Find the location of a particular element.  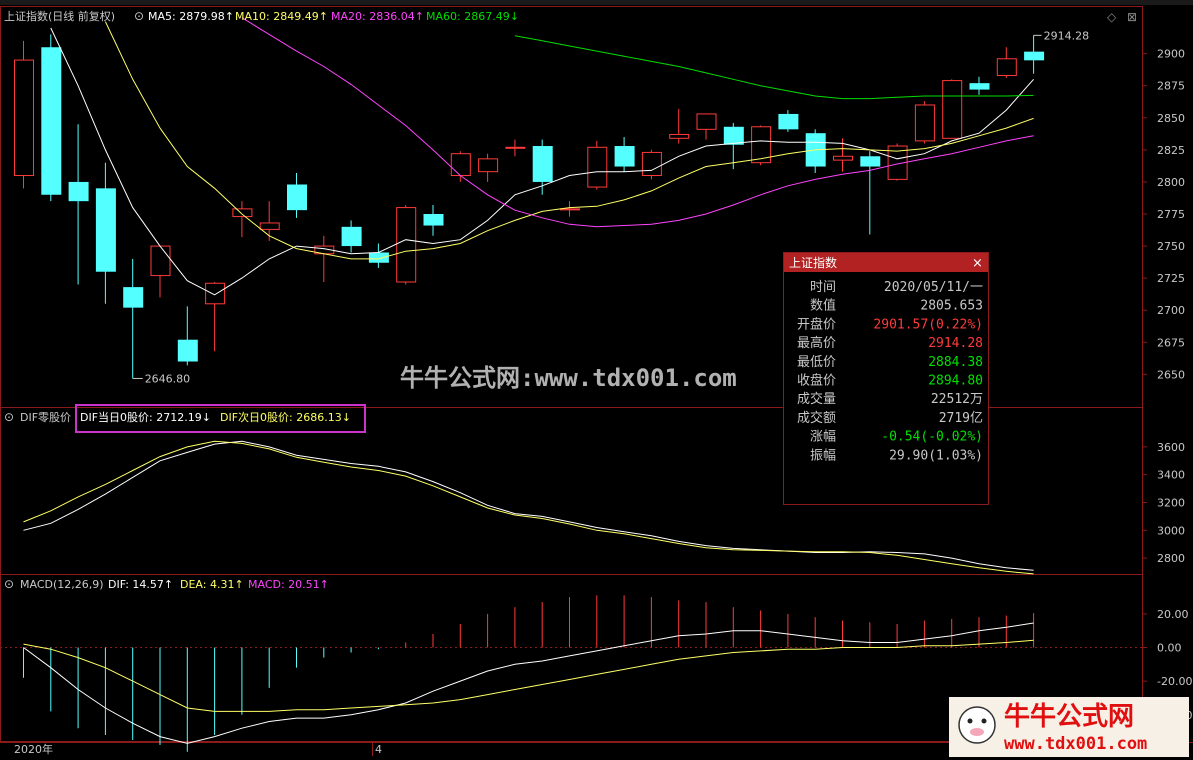

popup-row-value: 2894.80 is located at coordinates (955, 381).